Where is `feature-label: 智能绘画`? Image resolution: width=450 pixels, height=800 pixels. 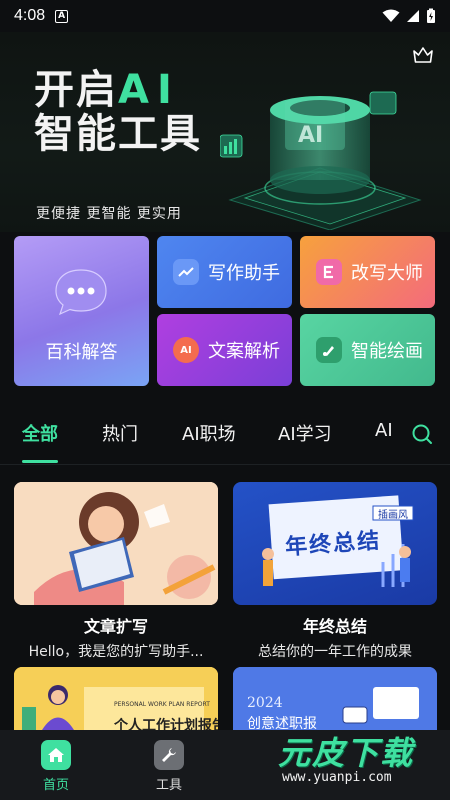
feature-label: 智能绘画 is located at coordinates (387, 351).